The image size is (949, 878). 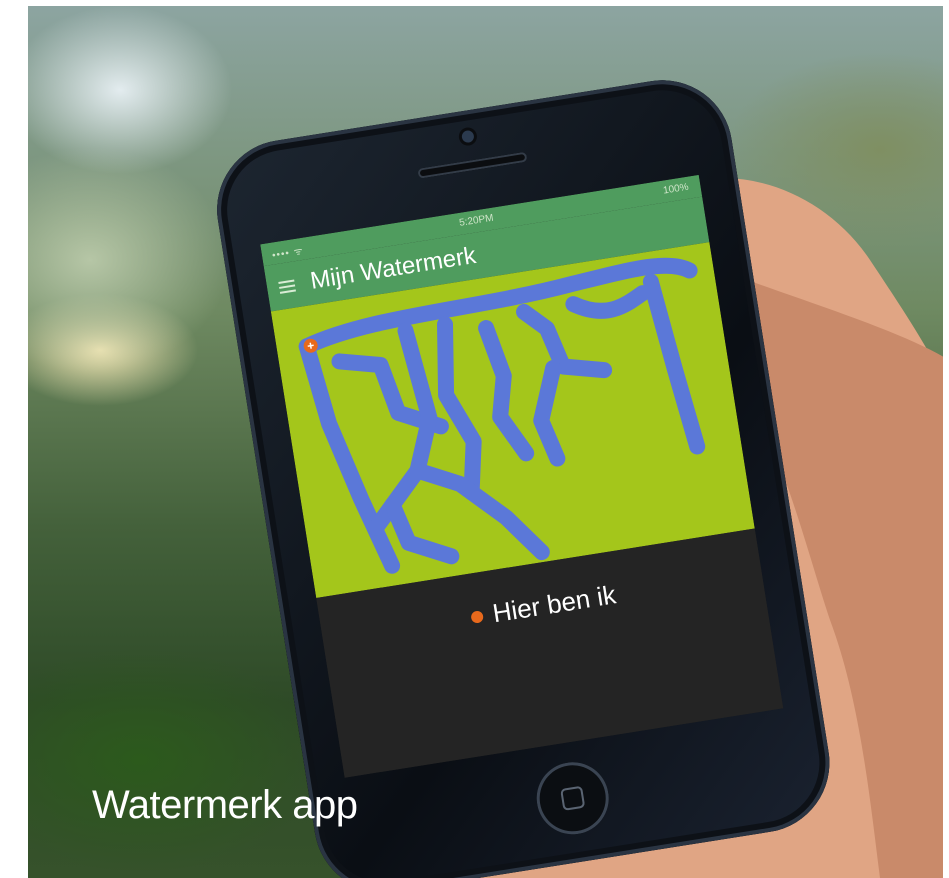 What do you see at coordinates (554, 604) in the screenshot?
I see `legend-label: Hier ben ik` at bounding box center [554, 604].